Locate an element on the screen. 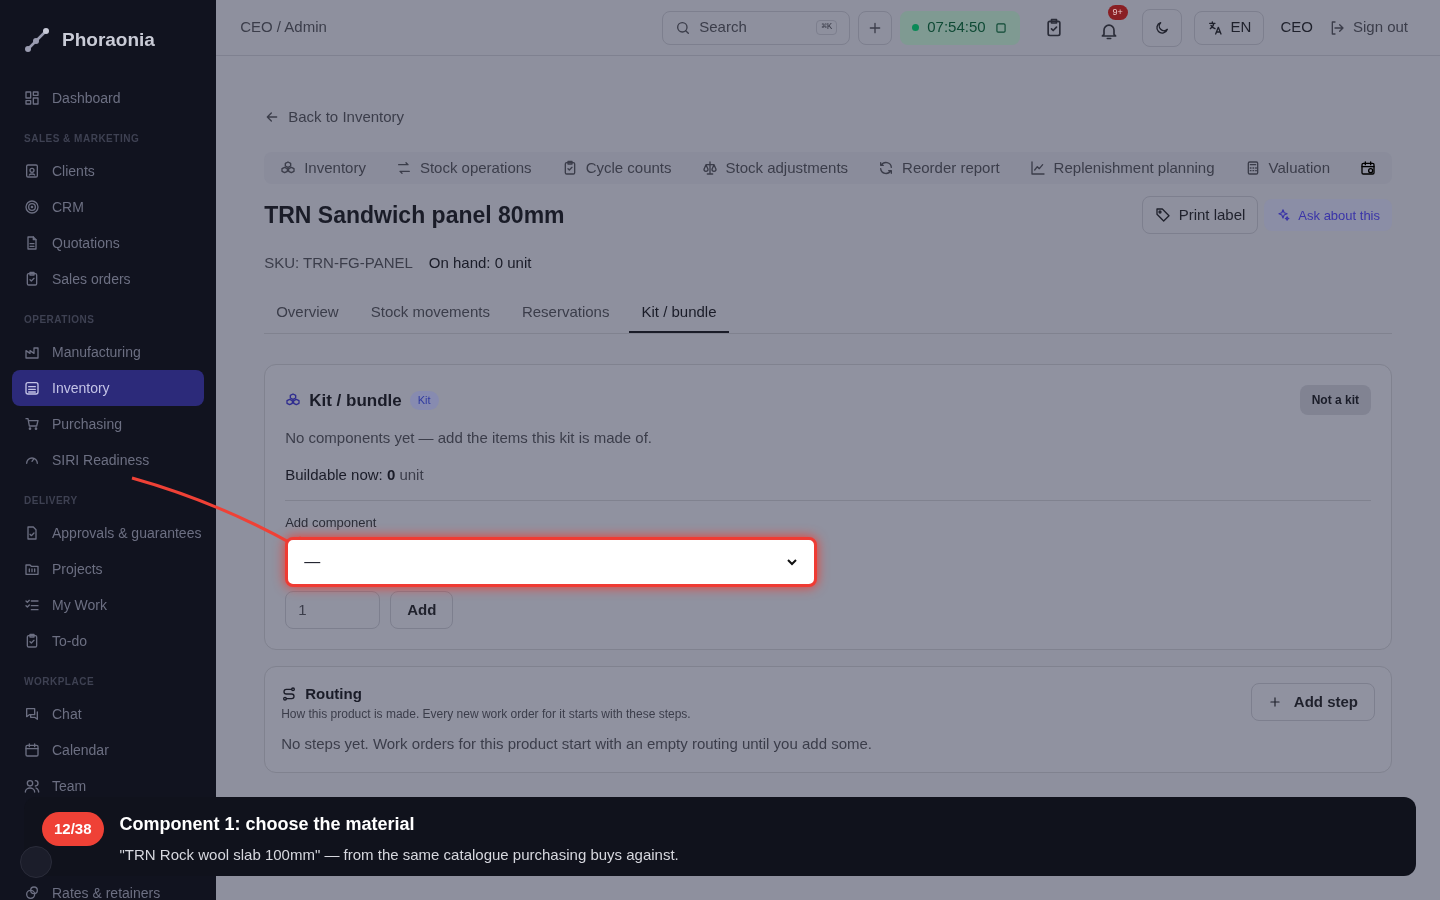 The height and width of the screenshot is (900, 1440). page-tab: Stock movements is located at coordinates (430, 317).